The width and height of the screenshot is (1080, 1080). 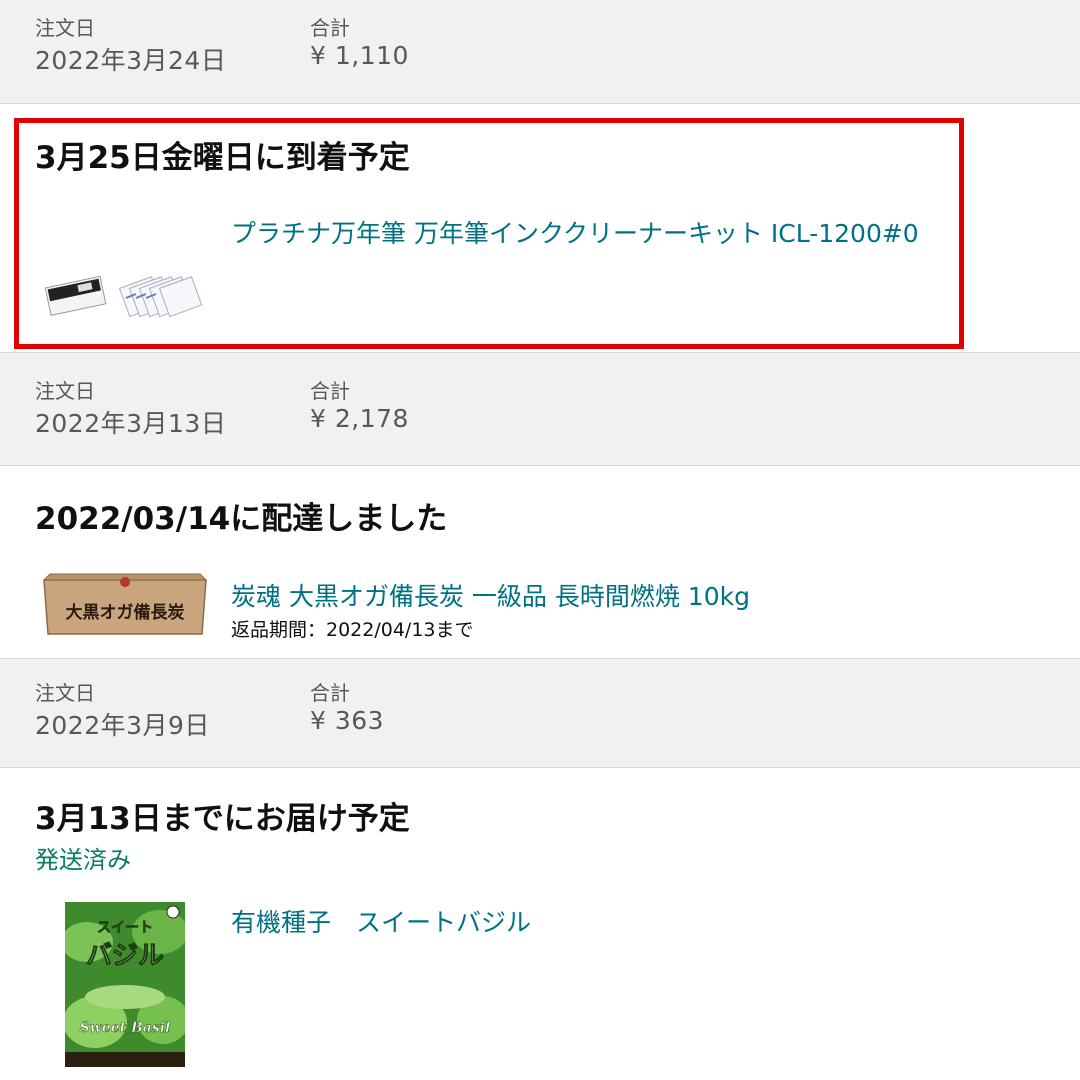 I want to click on order-total-value: ¥ 1,110, so click(x=359, y=55).